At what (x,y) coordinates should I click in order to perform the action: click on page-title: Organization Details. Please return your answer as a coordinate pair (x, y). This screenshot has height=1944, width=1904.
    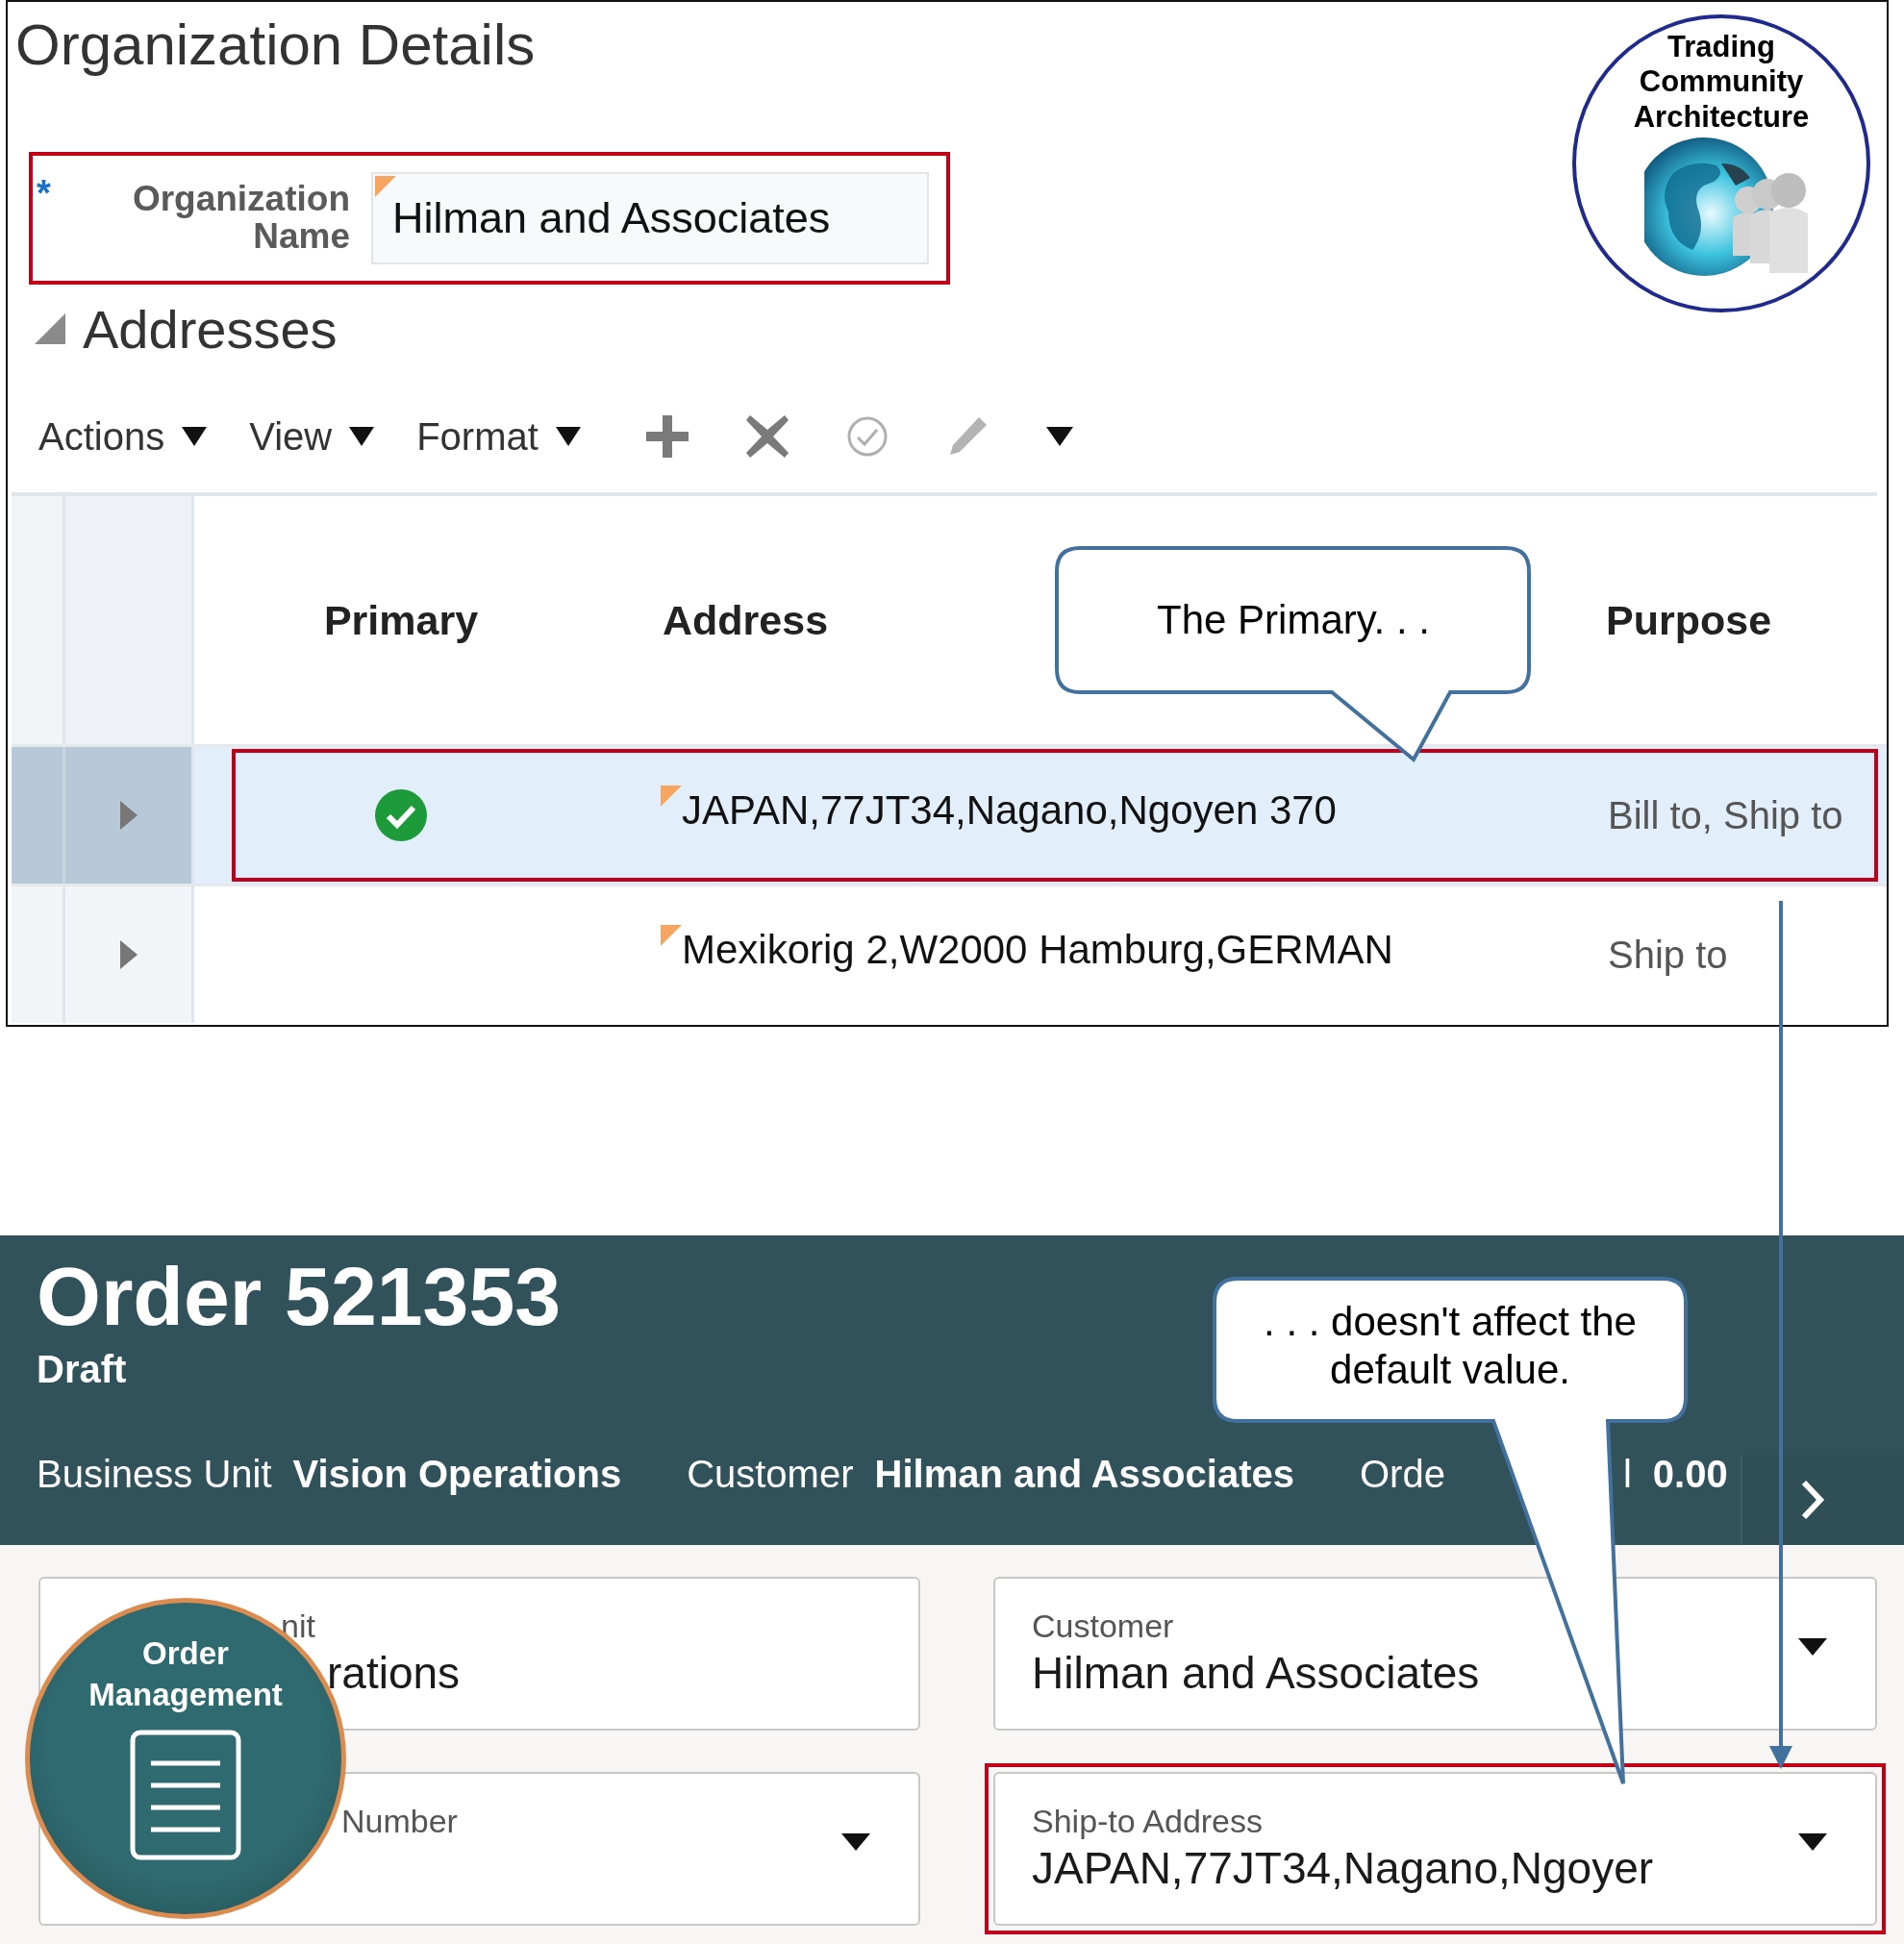
    Looking at the image, I should click on (275, 45).